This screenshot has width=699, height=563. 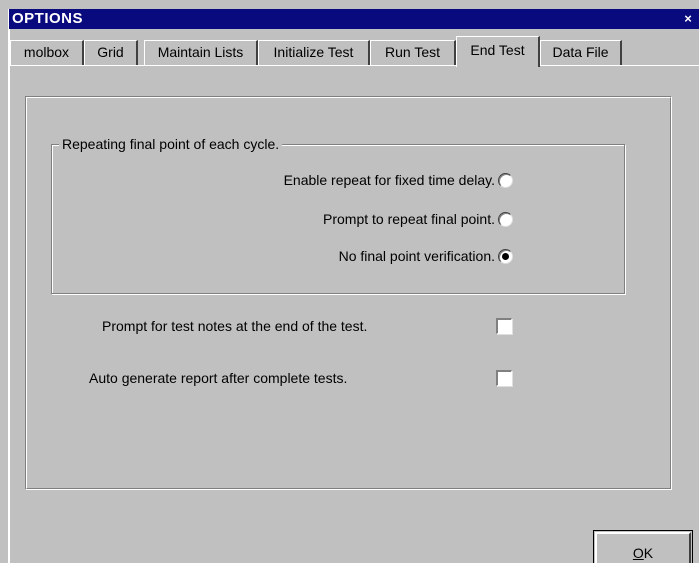 I want to click on tab-data-file: Data File, so click(x=581, y=53).